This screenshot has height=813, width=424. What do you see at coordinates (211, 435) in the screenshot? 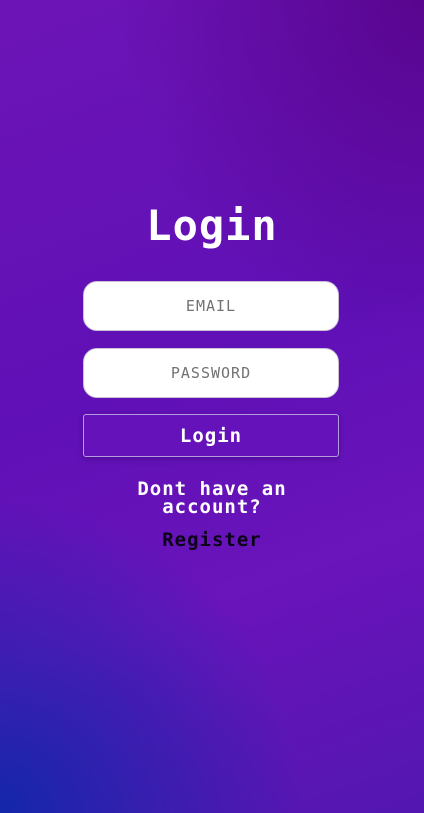
I see `login-button: Login` at bounding box center [211, 435].